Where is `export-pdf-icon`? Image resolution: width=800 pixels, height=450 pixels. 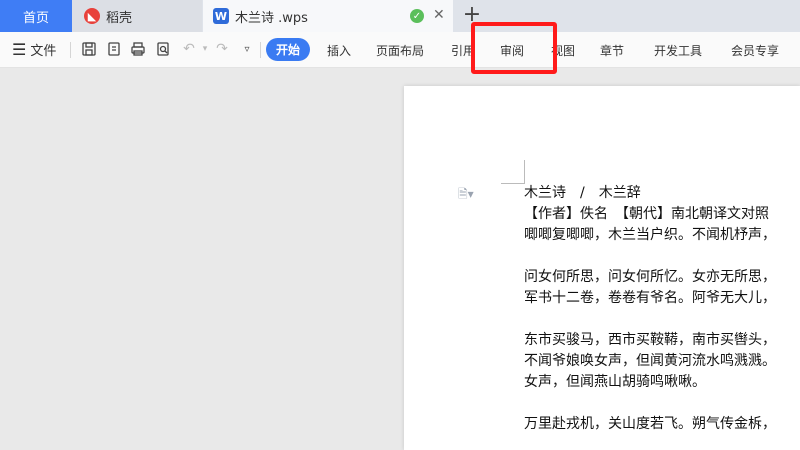 export-pdf-icon is located at coordinates (114, 49).